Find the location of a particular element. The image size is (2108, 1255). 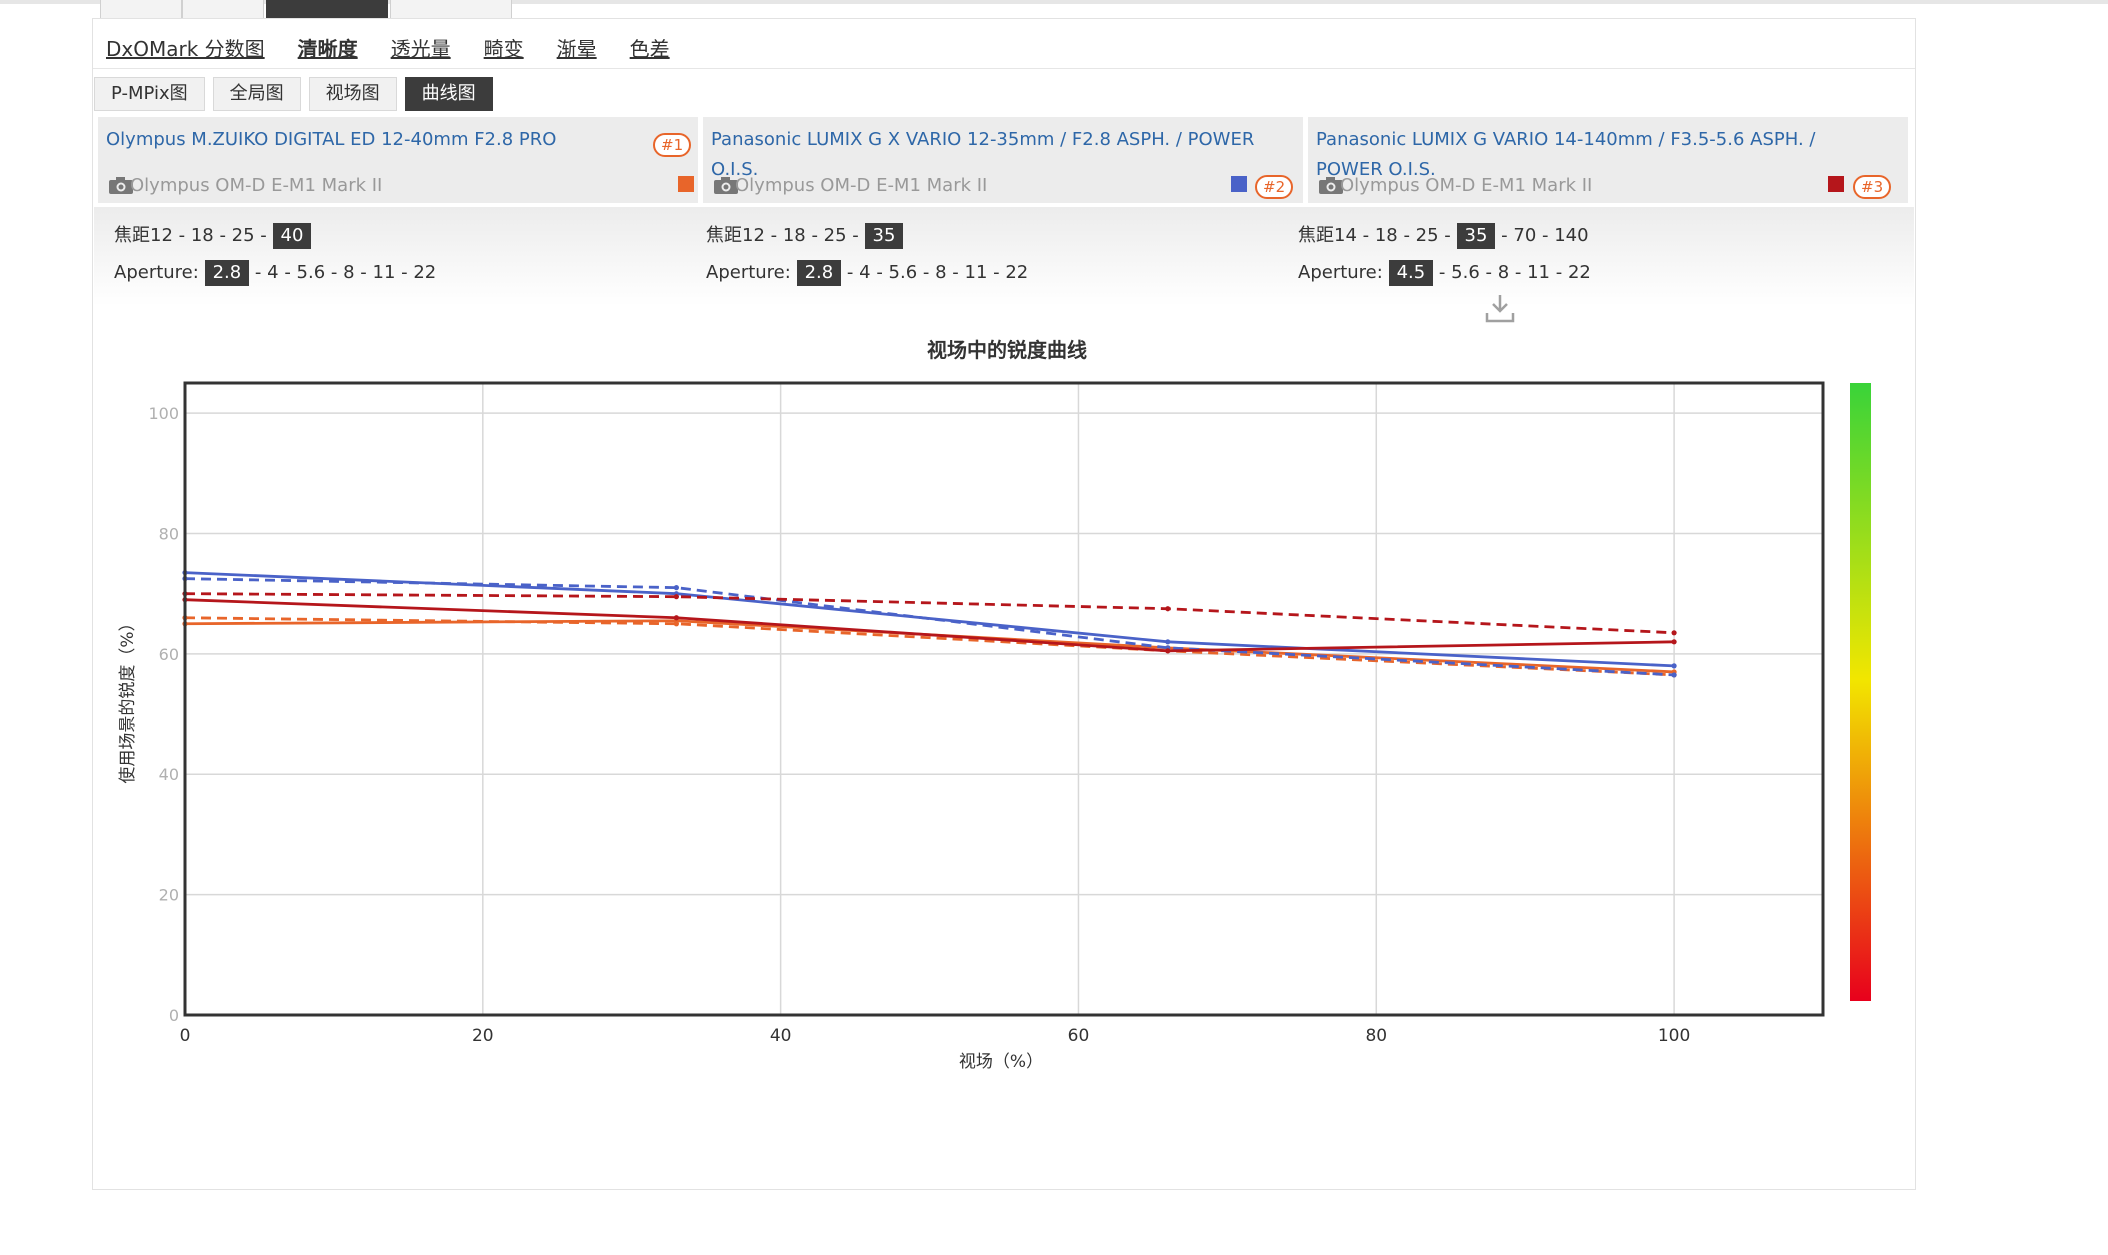

focal-selected-chip: 40 is located at coordinates (292, 236).